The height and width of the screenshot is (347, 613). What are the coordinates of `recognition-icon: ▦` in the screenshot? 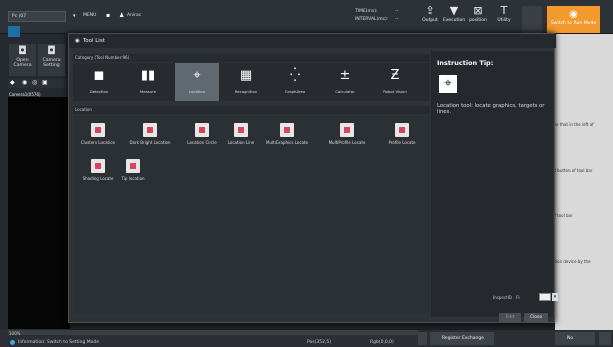 It's located at (246, 75).